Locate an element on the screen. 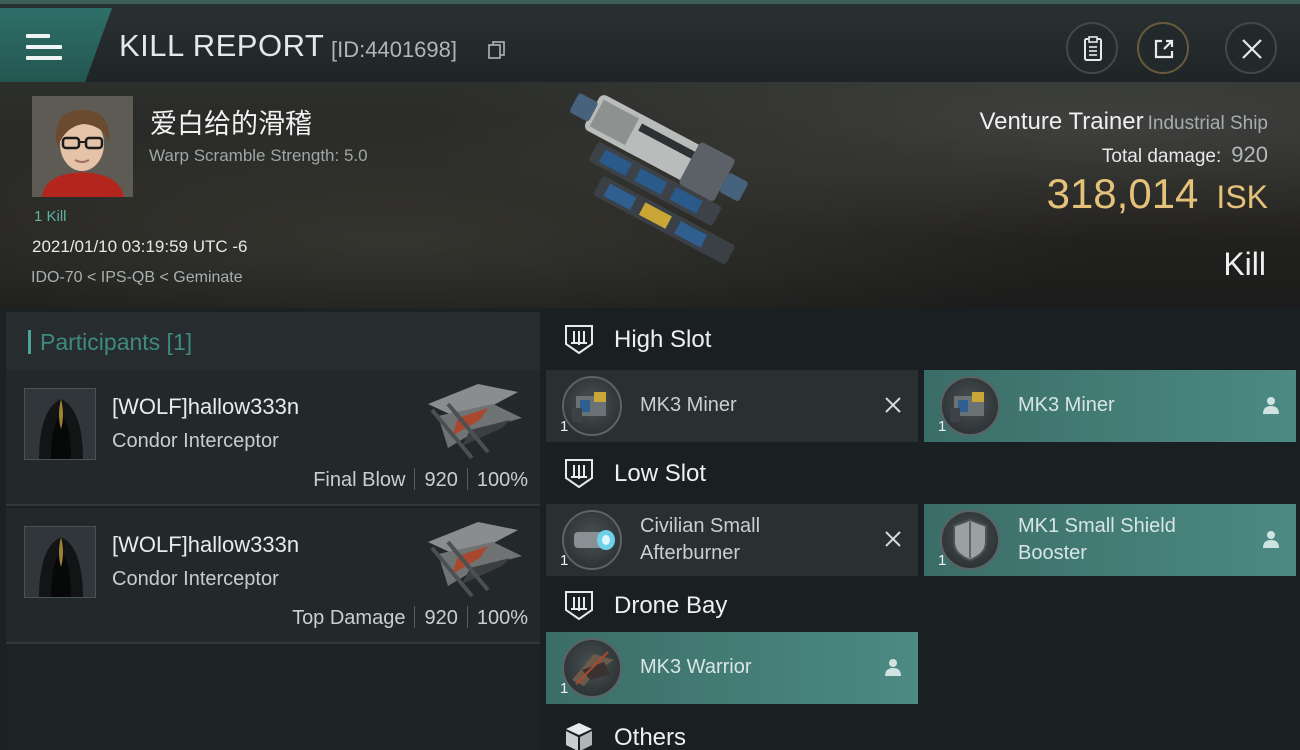 The image size is (1300, 750). share-icon is located at coordinates (1164, 49).